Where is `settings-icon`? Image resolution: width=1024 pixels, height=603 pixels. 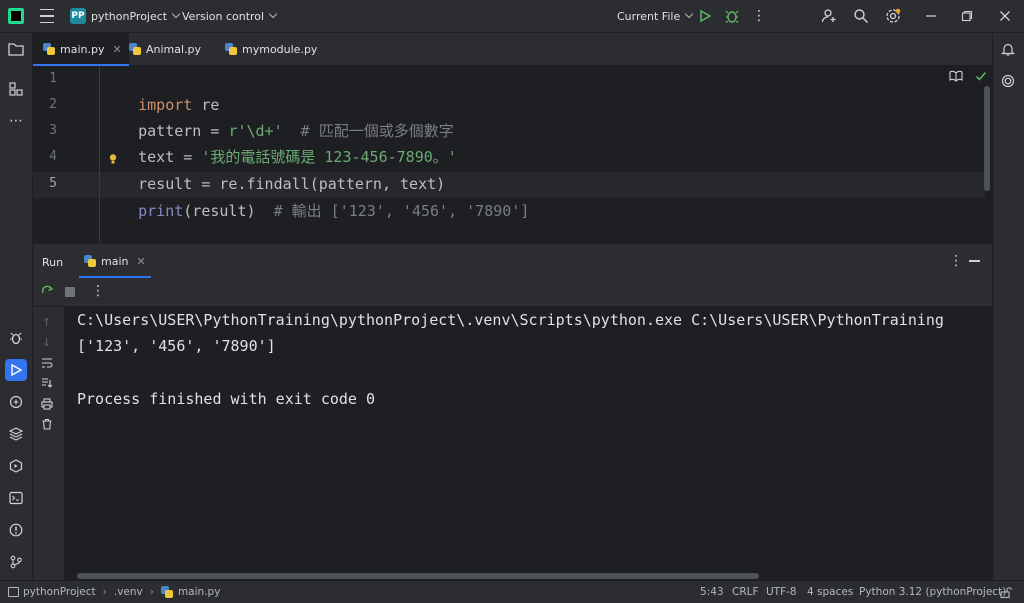 settings-icon is located at coordinates (893, 16).